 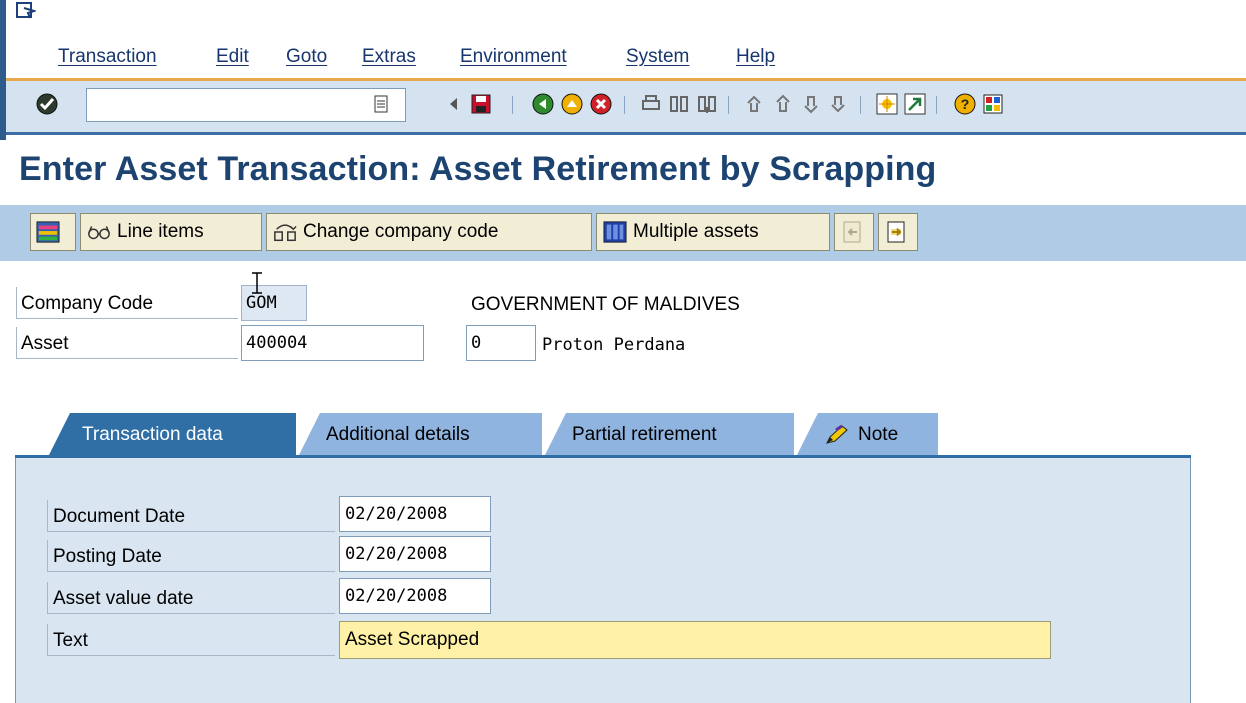 What do you see at coordinates (191, 640) in the screenshot?
I see `text-label: Text` at bounding box center [191, 640].